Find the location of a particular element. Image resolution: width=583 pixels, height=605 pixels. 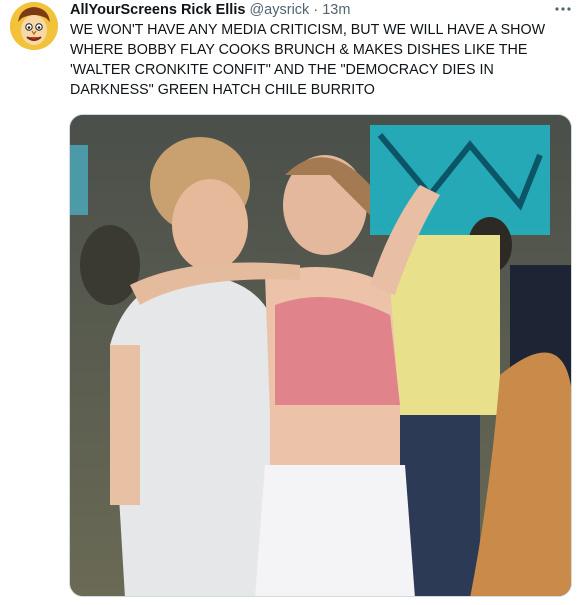

more-dots-icon is located at coordinates (563, 9).